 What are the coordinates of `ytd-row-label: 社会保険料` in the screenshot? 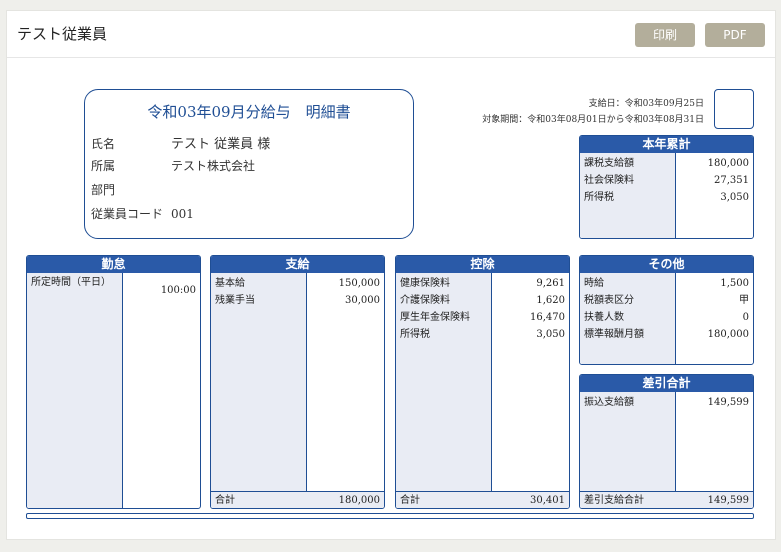 It's located at (609, 180).